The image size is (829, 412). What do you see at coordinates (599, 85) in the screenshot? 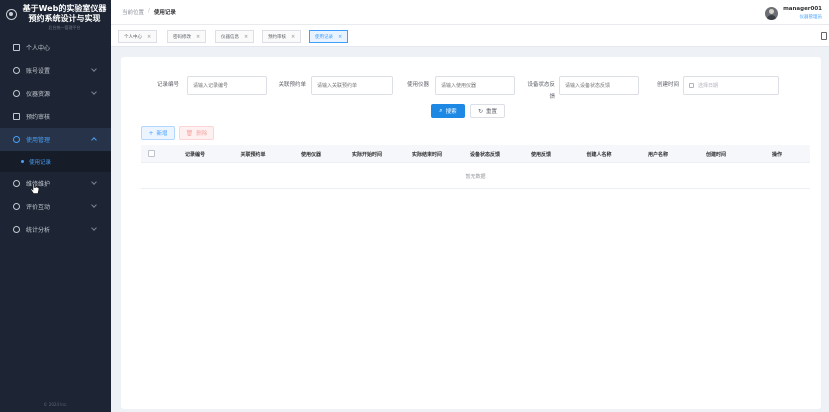
I see `status-feedback-input` at bounding box center [599, 85].